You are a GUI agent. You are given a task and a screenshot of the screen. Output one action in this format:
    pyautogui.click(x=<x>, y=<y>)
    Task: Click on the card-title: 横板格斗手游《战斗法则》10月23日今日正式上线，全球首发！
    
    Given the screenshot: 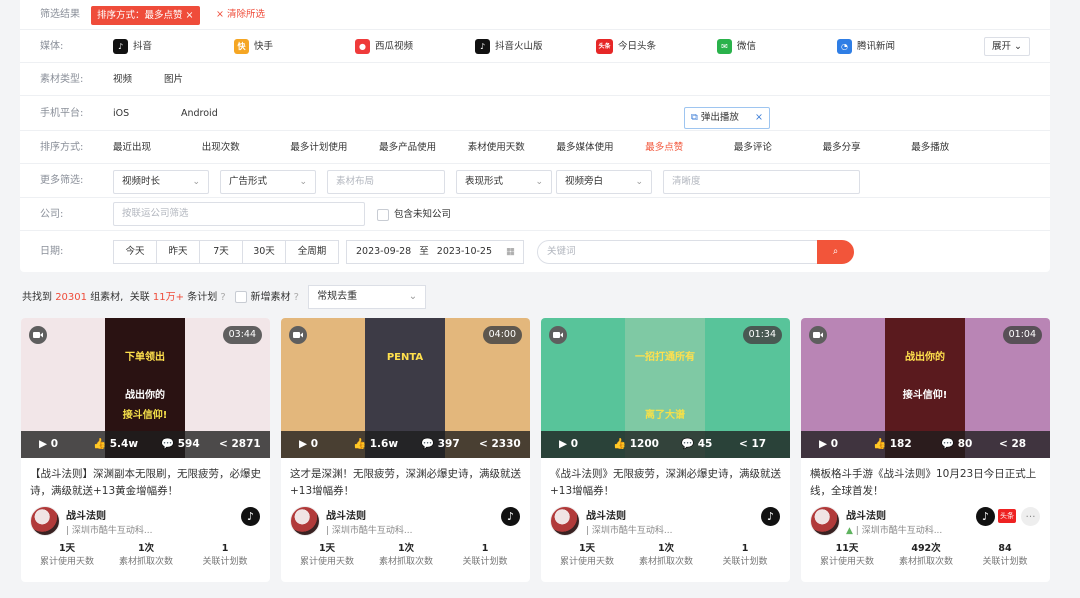 What is the action you would take?
    pyautogui.click(x=926, y=483)
    